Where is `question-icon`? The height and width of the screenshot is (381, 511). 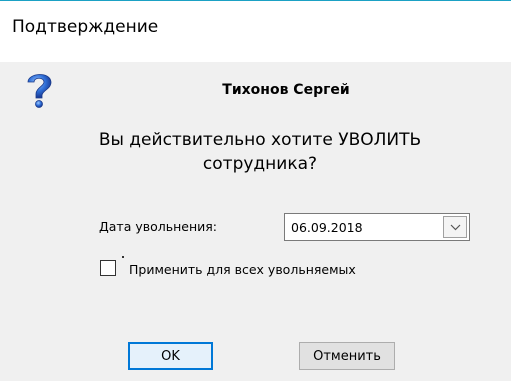 question-icon is located at coordinates (40, 89).